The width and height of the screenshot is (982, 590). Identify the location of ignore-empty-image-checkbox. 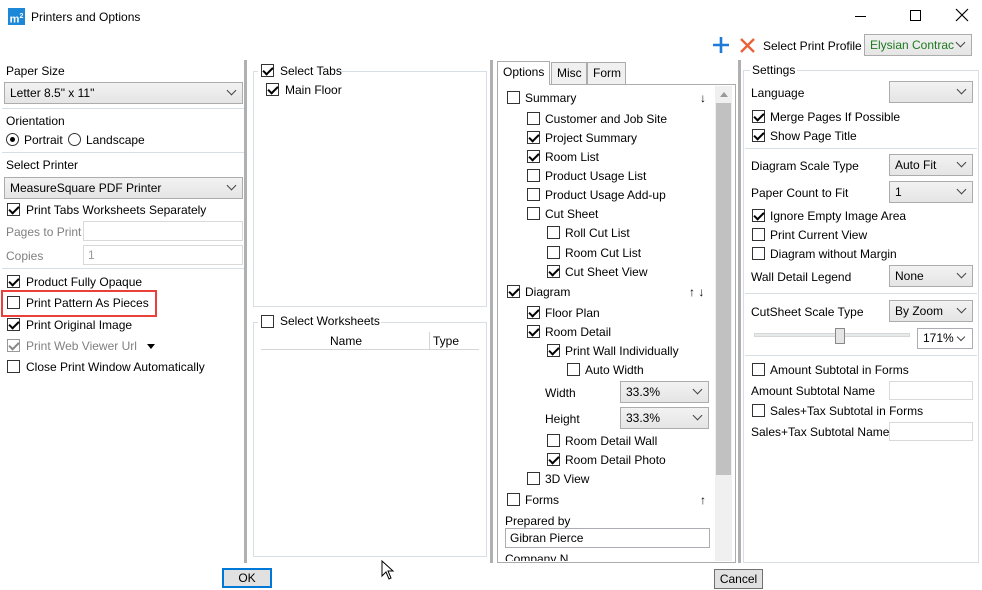
(758, 215).